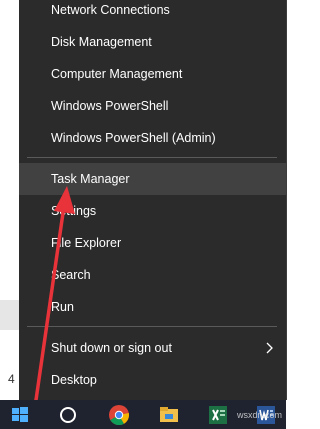  What do you see at coordinates (117, 74) in the screenshot?
I see `menu-item-label: Computer Management` at bounding box center [117, 74].